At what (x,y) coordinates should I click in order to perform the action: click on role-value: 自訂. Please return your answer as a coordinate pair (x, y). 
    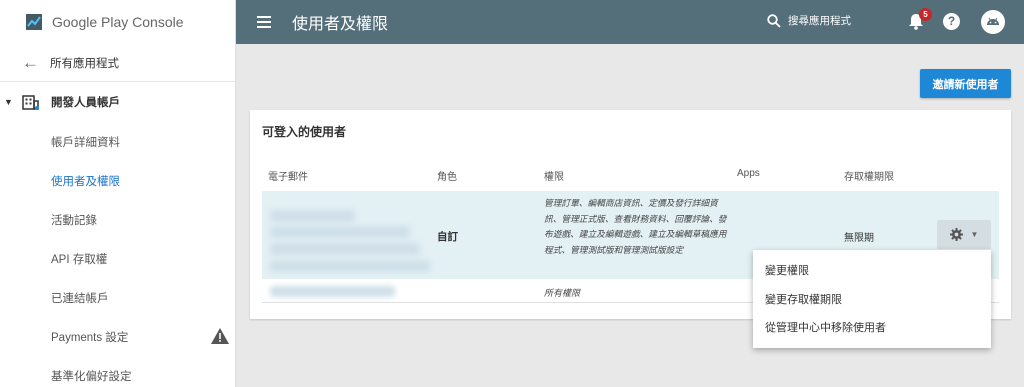
    Looking at the image, I should click on (447, 237).